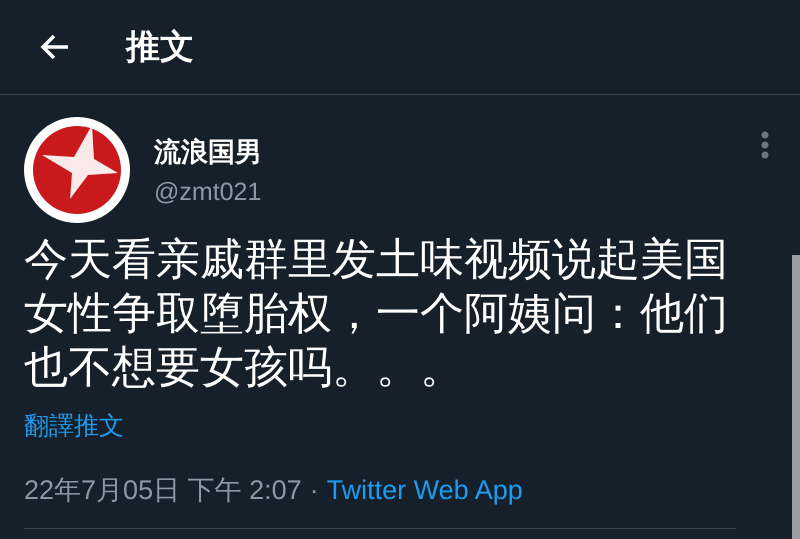 The image size is (800, 539). What do you see at coordinates (208, 192) in the screenshot?
I see `user-handle: @zmt021` at bounding box center [208, 192].